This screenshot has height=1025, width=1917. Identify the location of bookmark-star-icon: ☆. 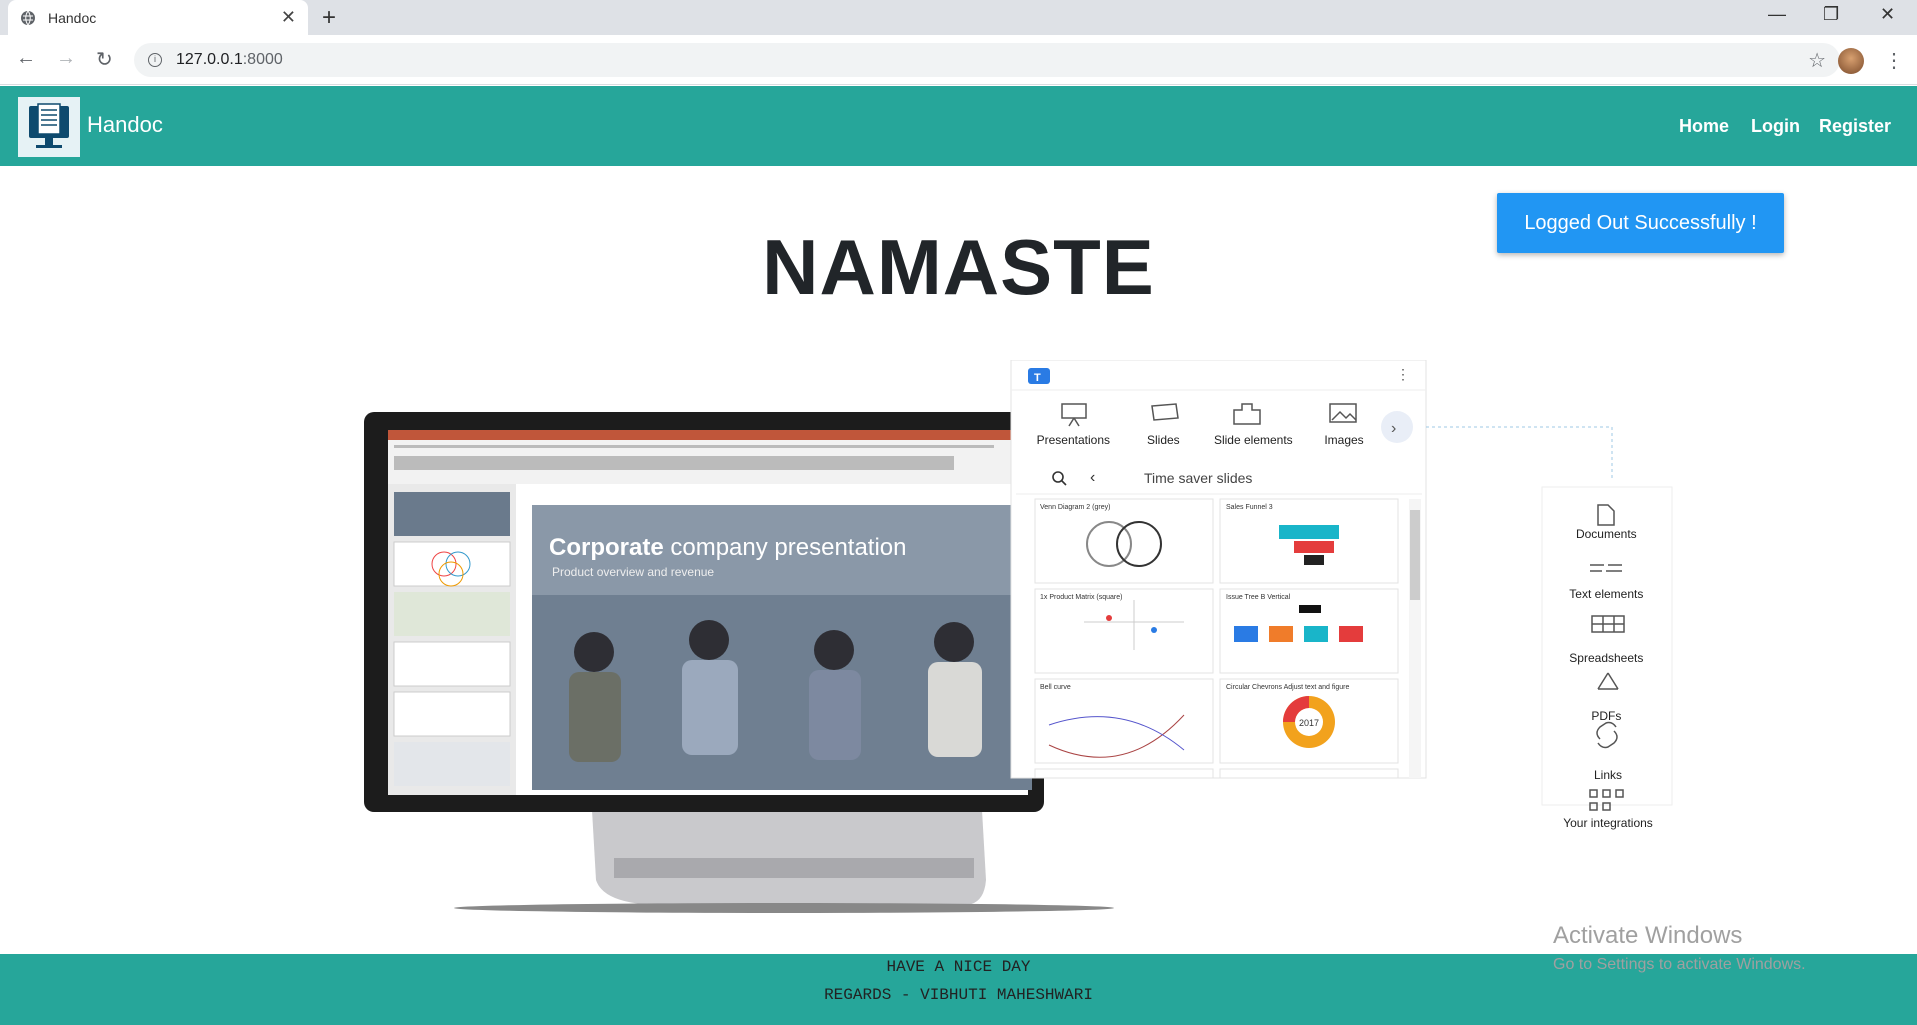
(1817, 60).